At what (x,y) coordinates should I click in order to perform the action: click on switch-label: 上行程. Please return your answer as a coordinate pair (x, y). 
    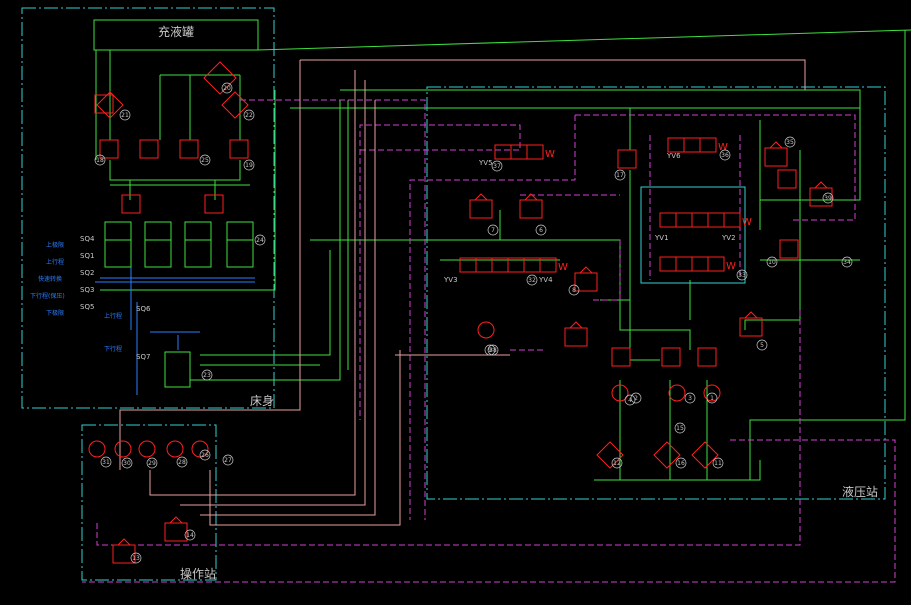
    Looking at the image, I should click on (113, 316).